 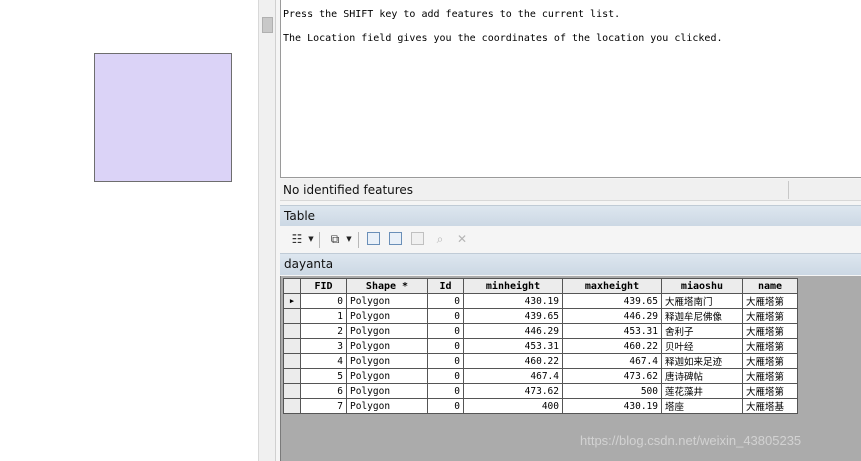 I want to click on cell-minheight: 460.22, so click(x=513, y=361).